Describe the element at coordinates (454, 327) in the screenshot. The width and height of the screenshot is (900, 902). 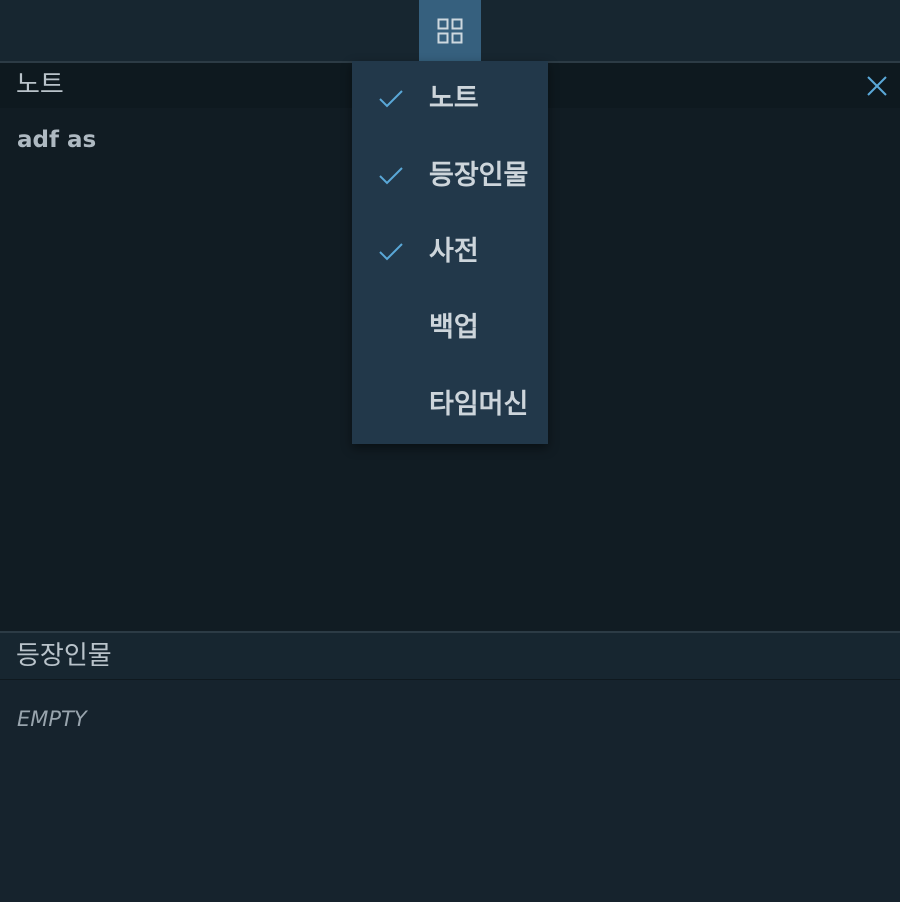
I see `menu-item-label: 백업` at that location.